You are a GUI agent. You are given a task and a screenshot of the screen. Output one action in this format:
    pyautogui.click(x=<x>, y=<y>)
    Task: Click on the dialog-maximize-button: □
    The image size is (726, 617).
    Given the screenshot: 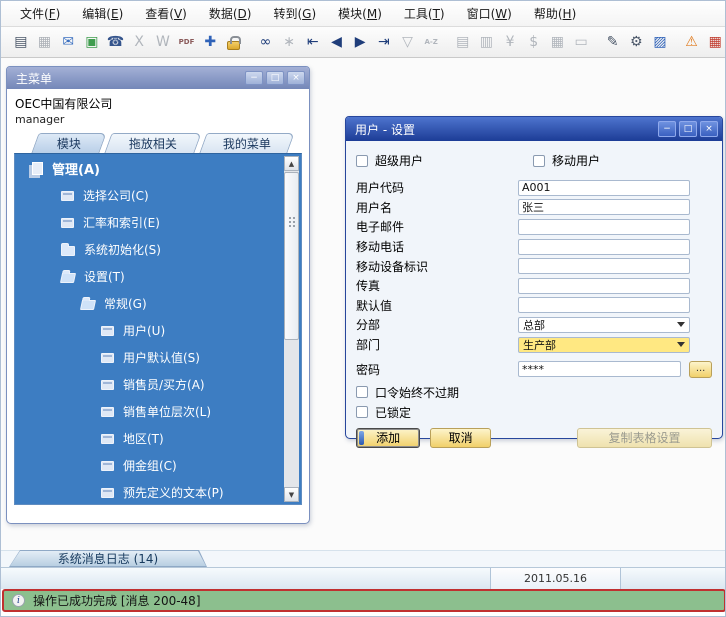 What is the action you would take?
    pyautogui.click(x=688, y=129)
    